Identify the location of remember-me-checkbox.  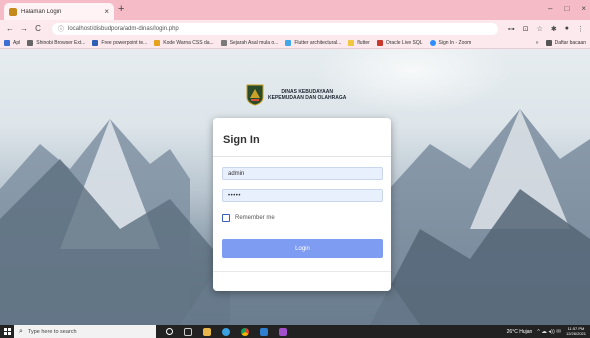
(226, 218).